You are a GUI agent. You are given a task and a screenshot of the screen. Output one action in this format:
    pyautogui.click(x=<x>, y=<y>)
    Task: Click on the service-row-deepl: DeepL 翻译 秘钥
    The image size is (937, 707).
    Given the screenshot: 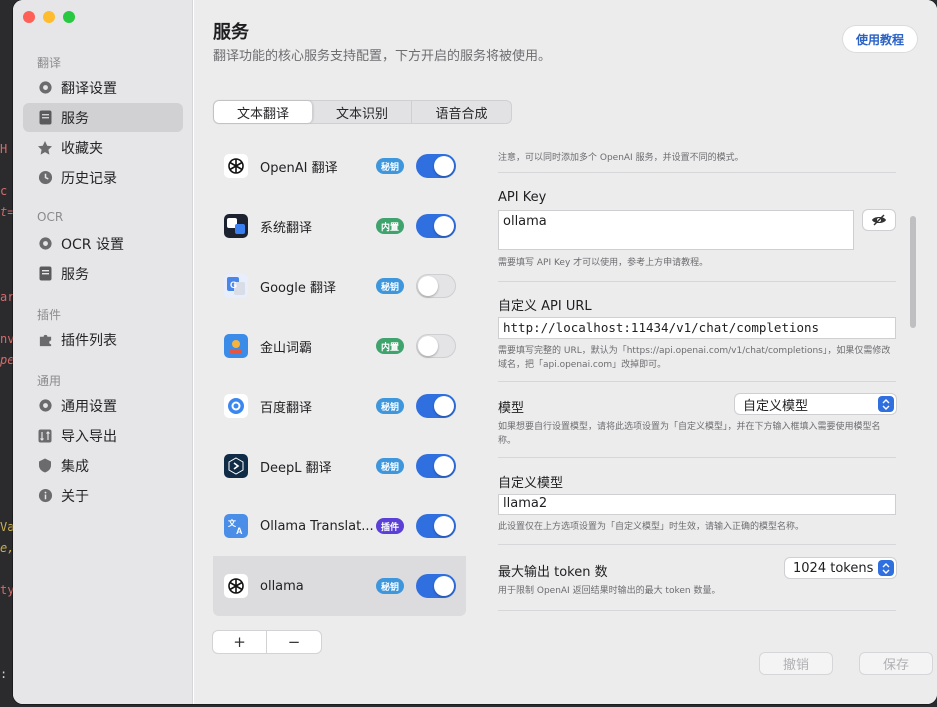 What is the action you would take?
    pyautogui.click(x=339, y=466)
    